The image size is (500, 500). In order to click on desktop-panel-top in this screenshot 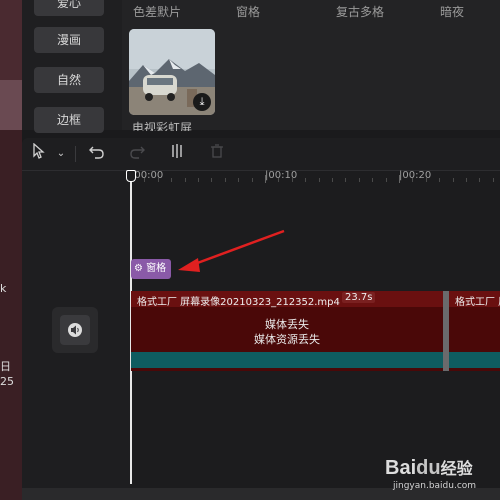, I will do `click(11, 40)`.